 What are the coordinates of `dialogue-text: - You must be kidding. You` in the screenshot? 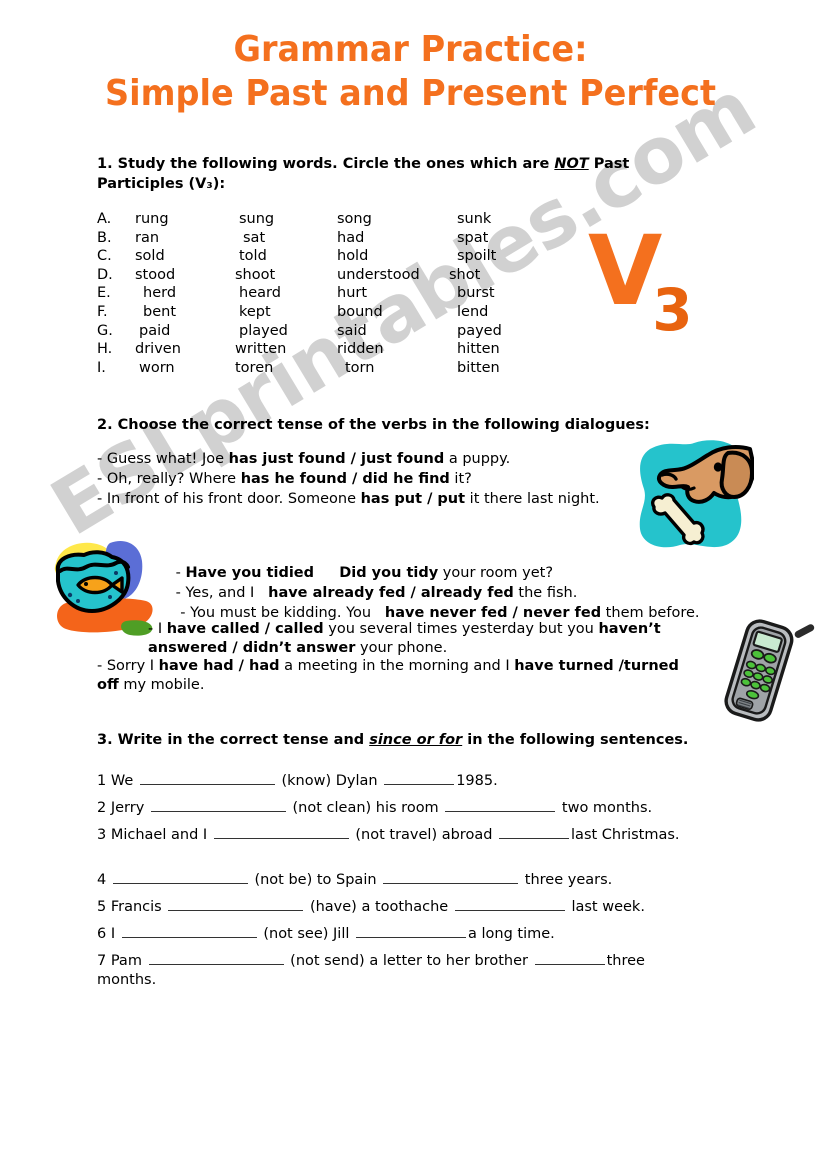 It's located at (280, 613).